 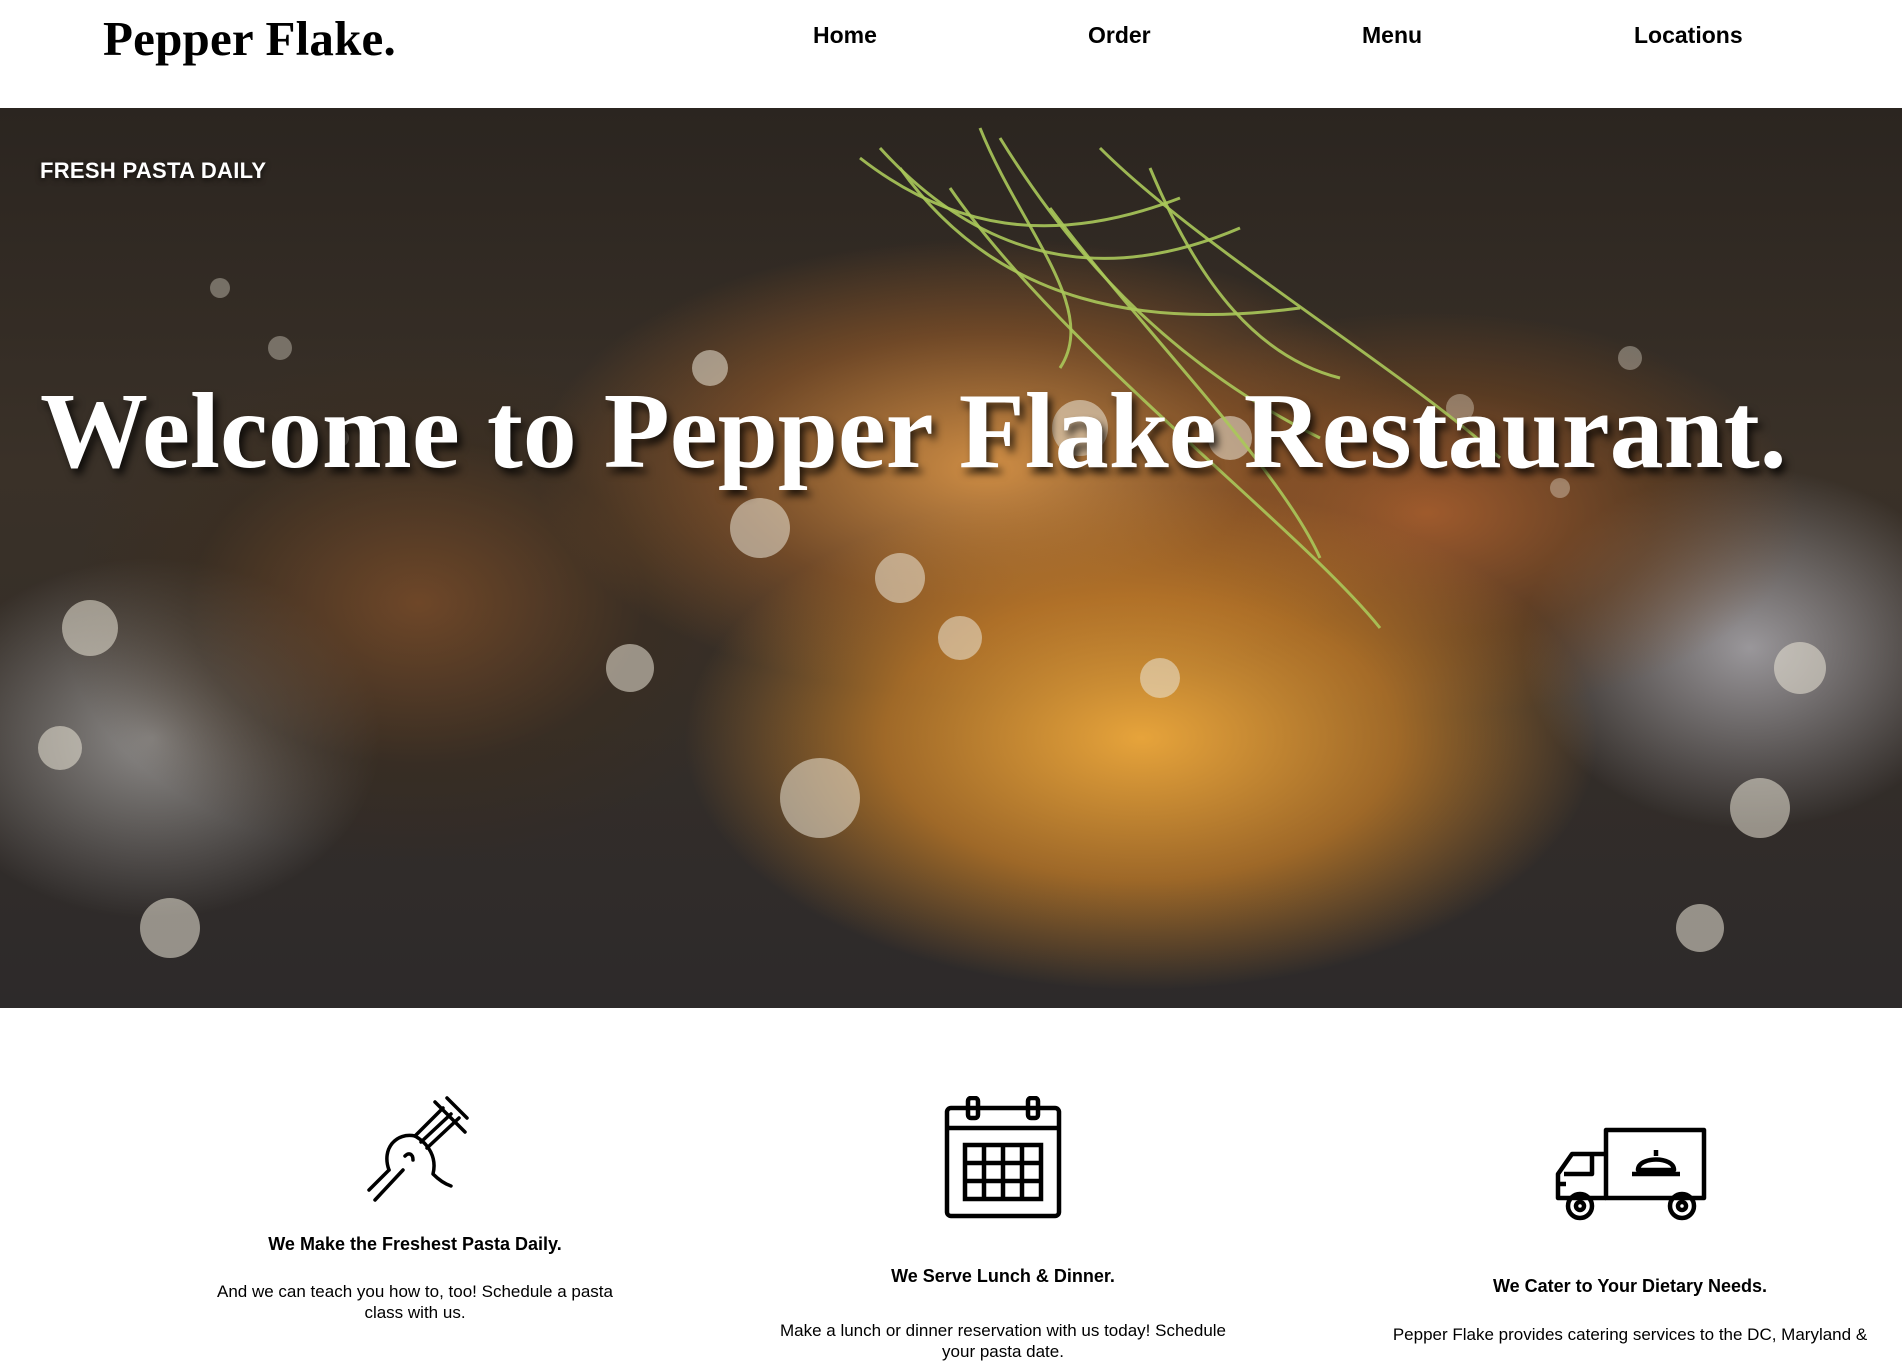 I want to click on site-logo: Pepper Flake., so click(x=249, y=38).